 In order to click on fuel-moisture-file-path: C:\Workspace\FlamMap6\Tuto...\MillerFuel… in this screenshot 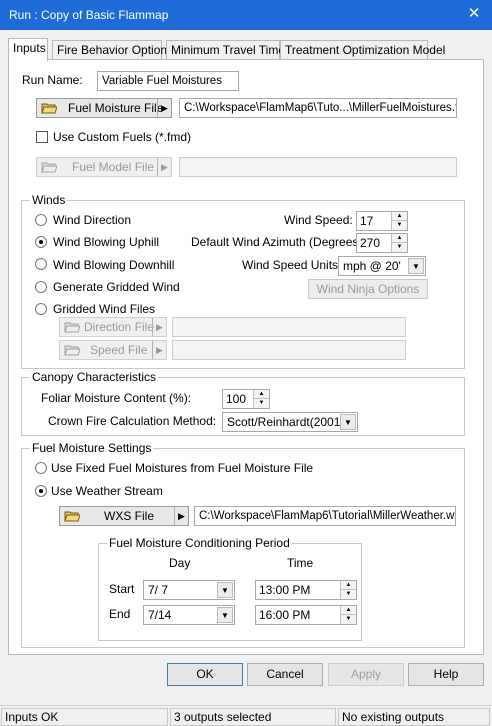, I will do `click(318, 108)`.